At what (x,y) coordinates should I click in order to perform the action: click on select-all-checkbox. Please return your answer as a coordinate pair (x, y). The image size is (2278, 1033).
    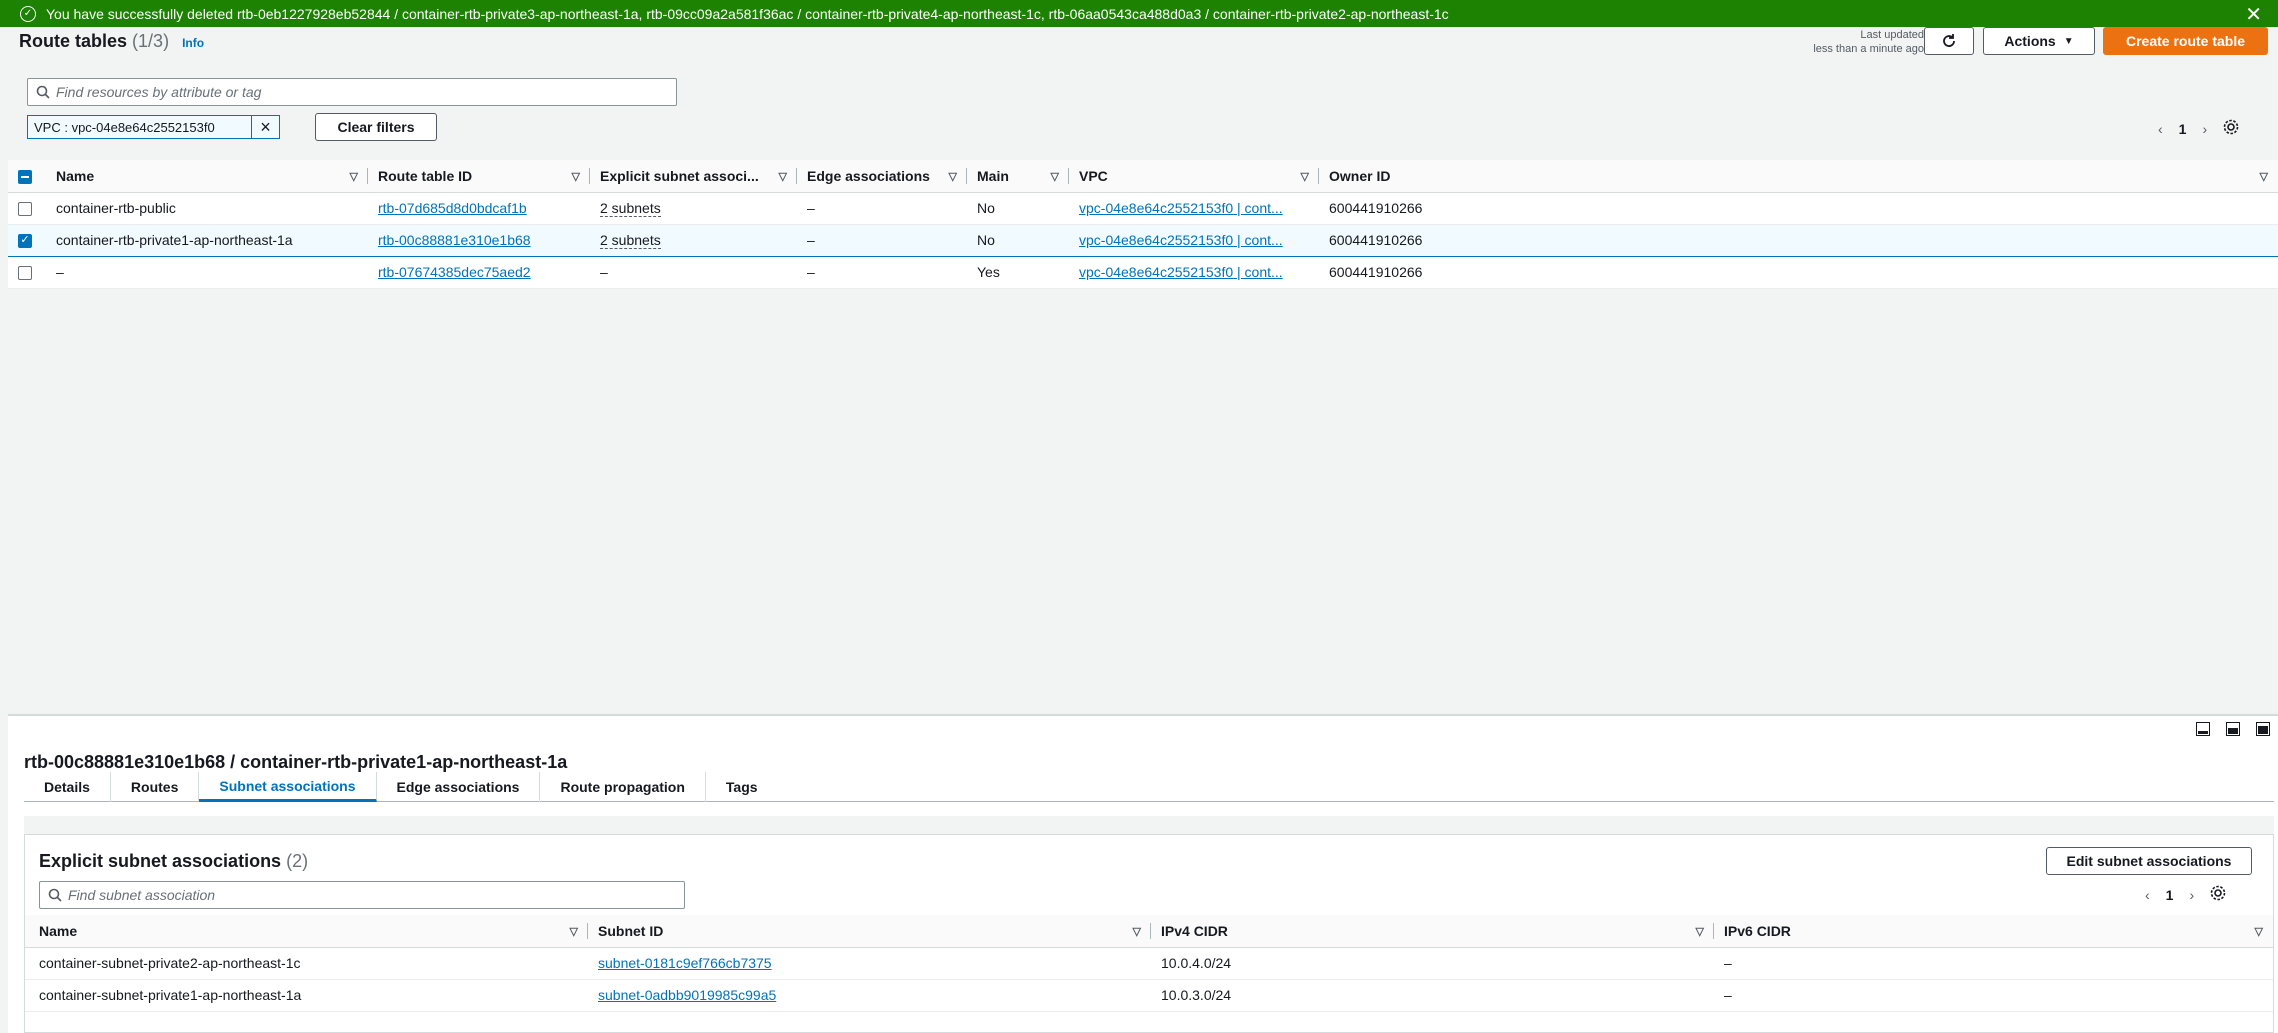
    Looking at the image, I should click on (27, 176).